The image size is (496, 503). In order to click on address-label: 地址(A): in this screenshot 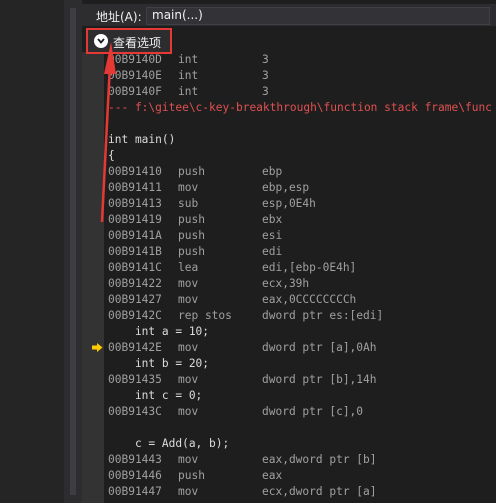, I will do `click(119, 17)`.